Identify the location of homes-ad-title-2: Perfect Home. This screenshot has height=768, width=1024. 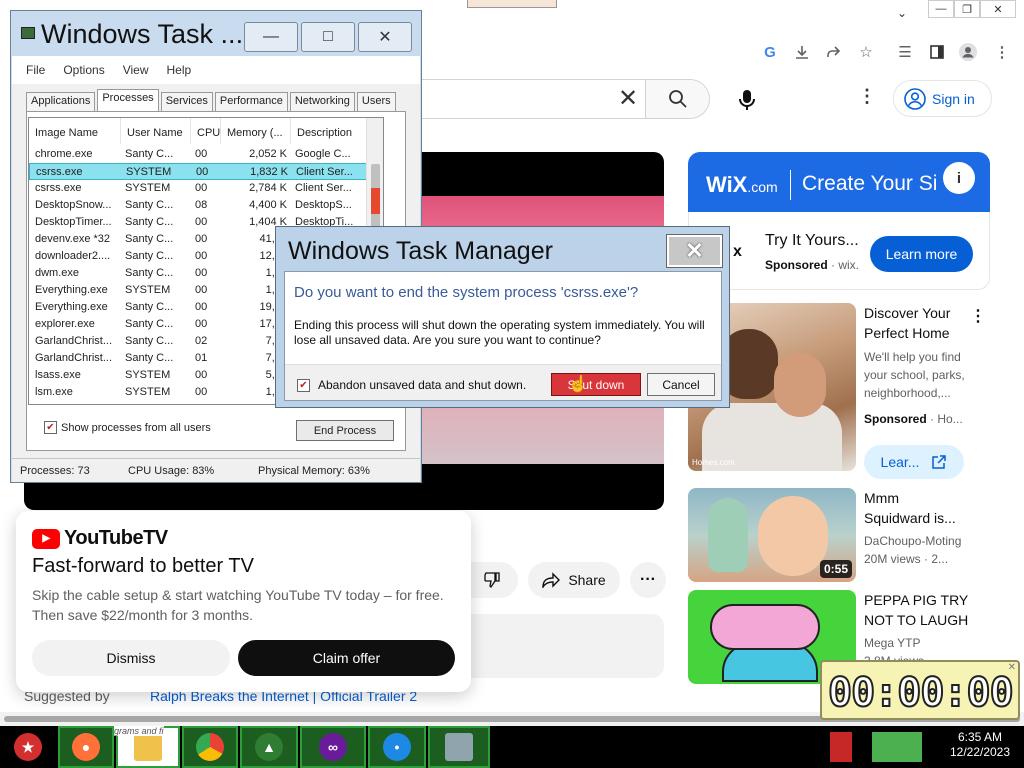
(907, 333).